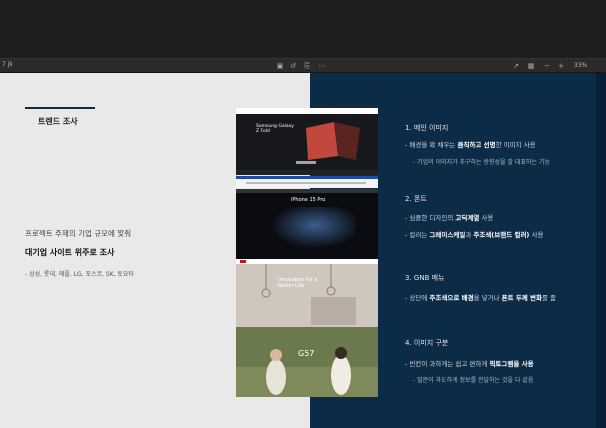 Image resolution: width=606 pixels, height=428 pixels. I want to click on sk-hero-graphic, so click(307, 362).